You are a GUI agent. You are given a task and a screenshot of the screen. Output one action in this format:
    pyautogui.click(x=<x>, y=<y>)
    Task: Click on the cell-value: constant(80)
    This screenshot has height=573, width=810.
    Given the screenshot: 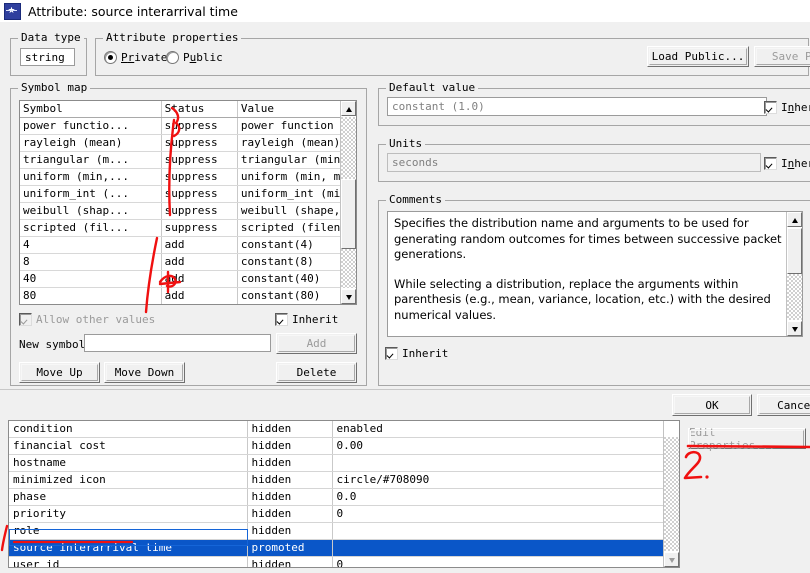 What is the action you would take?
    pyautogui.click(x=296, y=295)
    